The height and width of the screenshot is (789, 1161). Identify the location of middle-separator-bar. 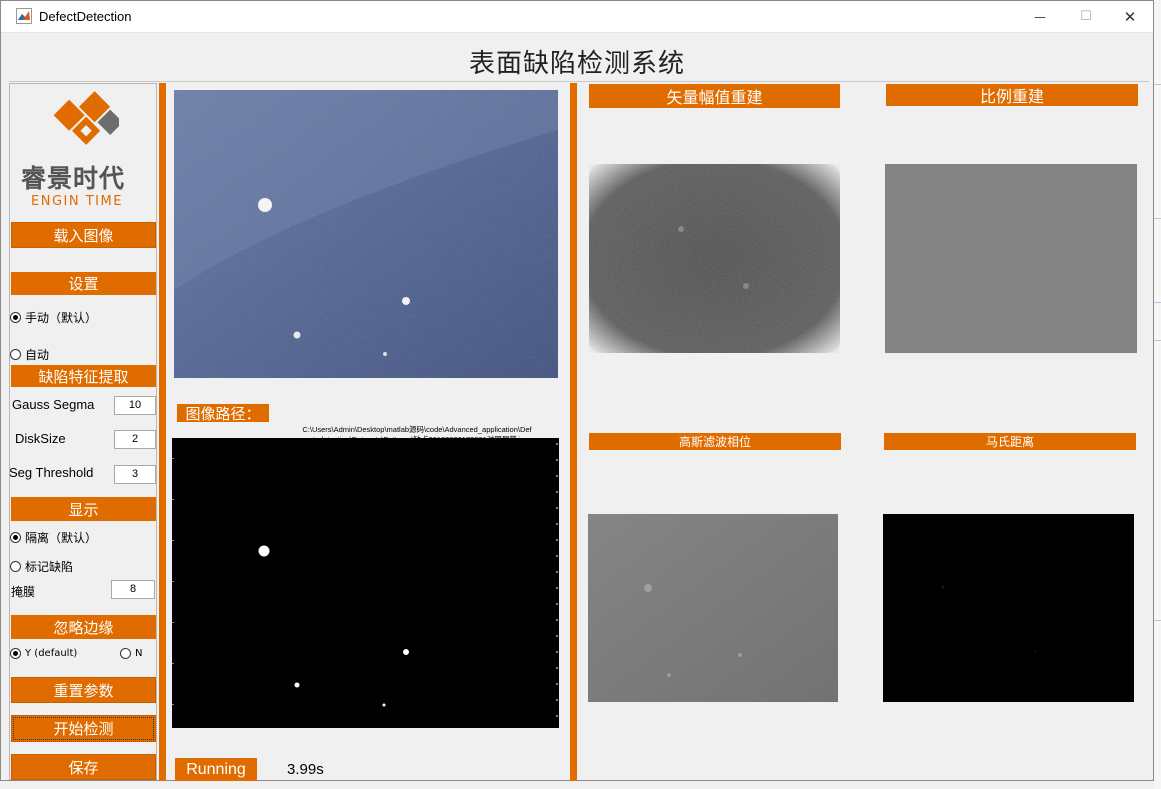
(573, 432).